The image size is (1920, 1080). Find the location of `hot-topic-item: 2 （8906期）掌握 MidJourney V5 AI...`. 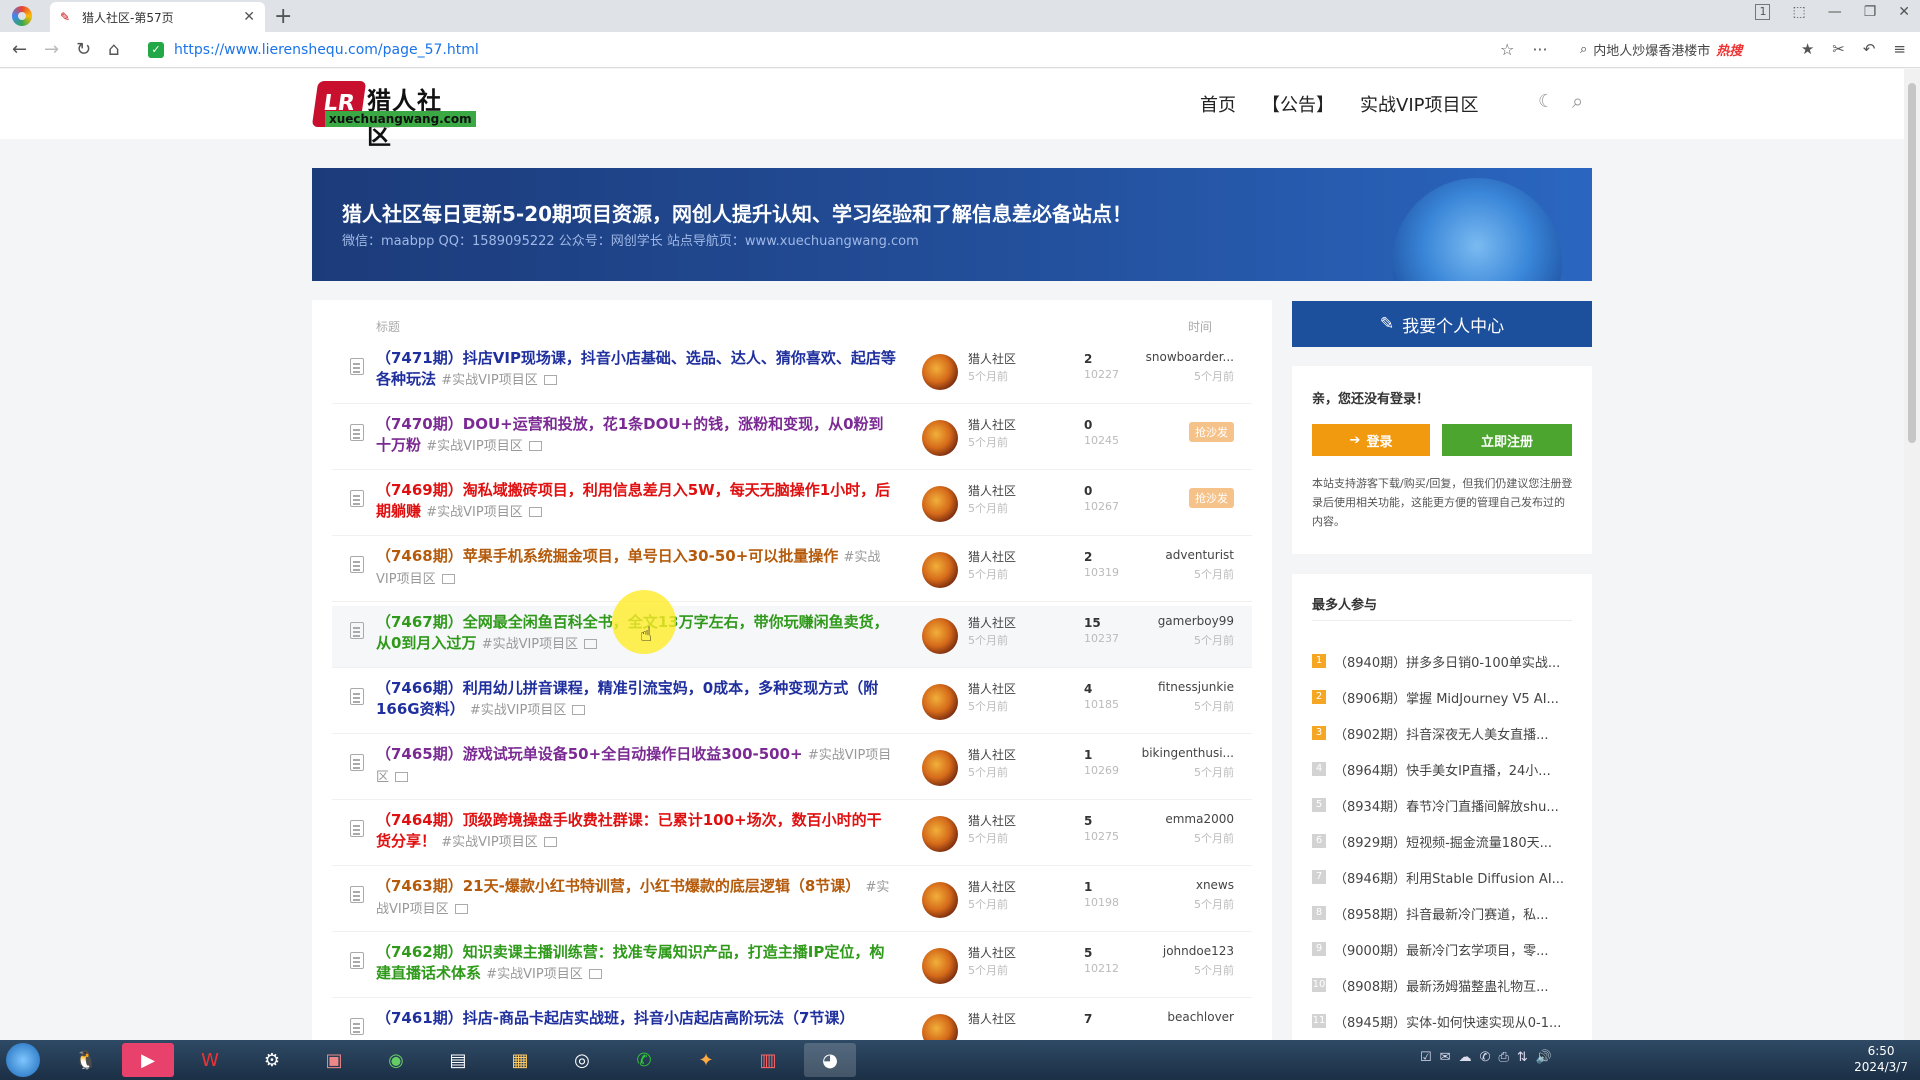

hot-topic-item: 2 （8906期）掌握 MidJourney V5 AI... is located at coordinates (1444, 697).